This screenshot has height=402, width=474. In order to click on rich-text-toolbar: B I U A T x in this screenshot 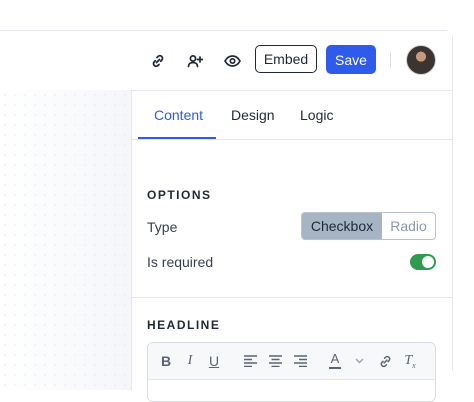, I will do `click(291, 361)`.